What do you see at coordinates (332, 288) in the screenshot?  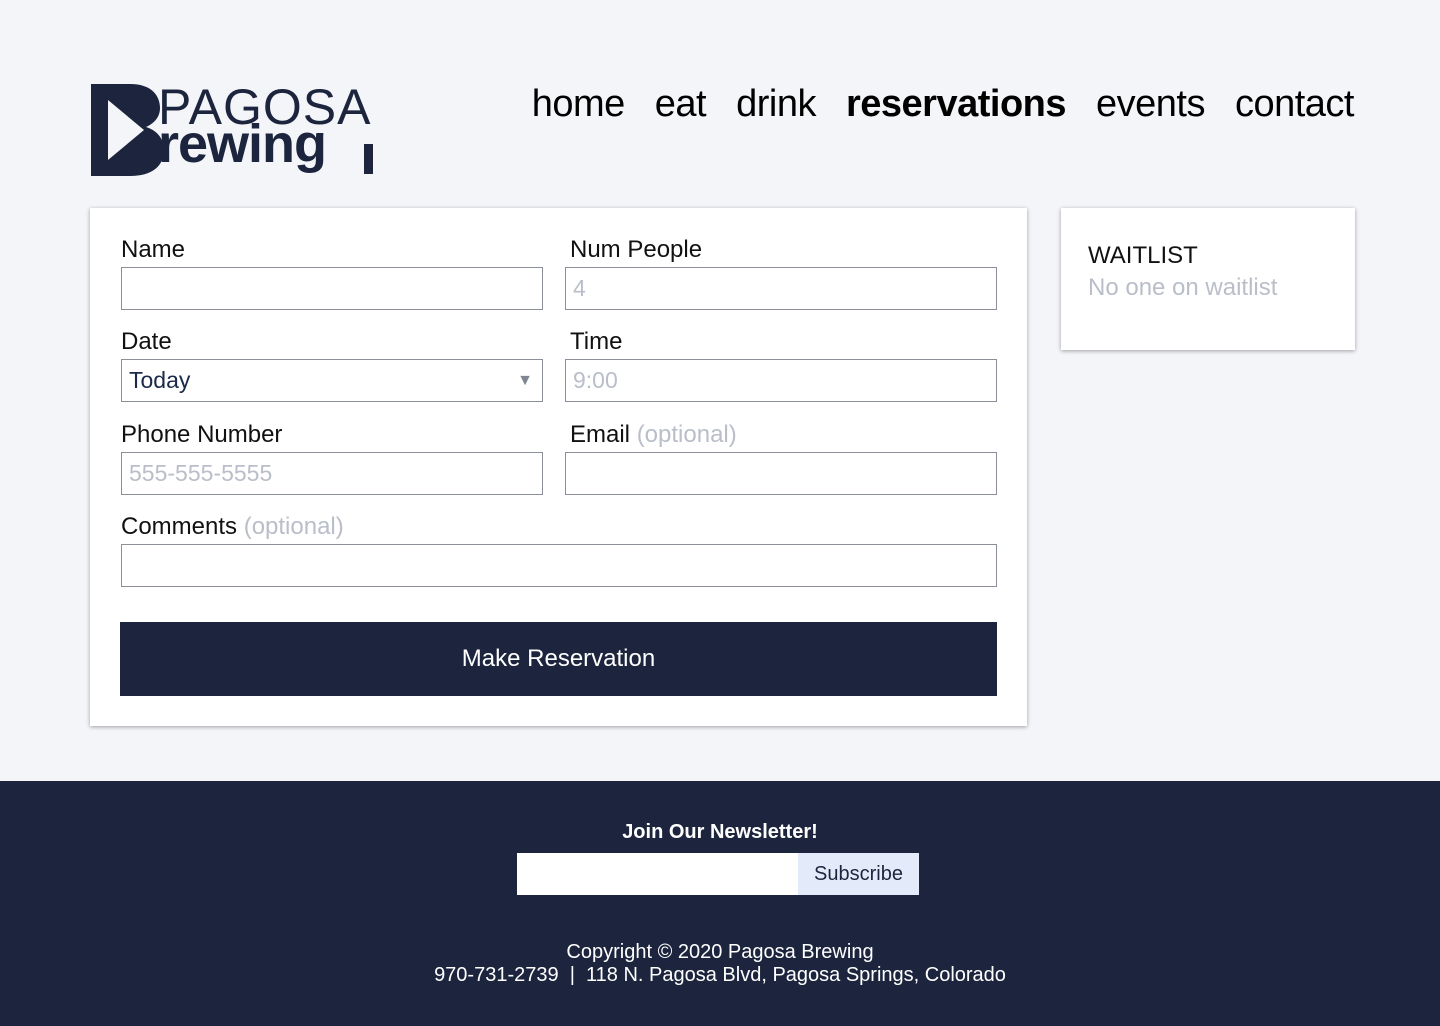 I see `name-input` at bounding box center [332, 288].